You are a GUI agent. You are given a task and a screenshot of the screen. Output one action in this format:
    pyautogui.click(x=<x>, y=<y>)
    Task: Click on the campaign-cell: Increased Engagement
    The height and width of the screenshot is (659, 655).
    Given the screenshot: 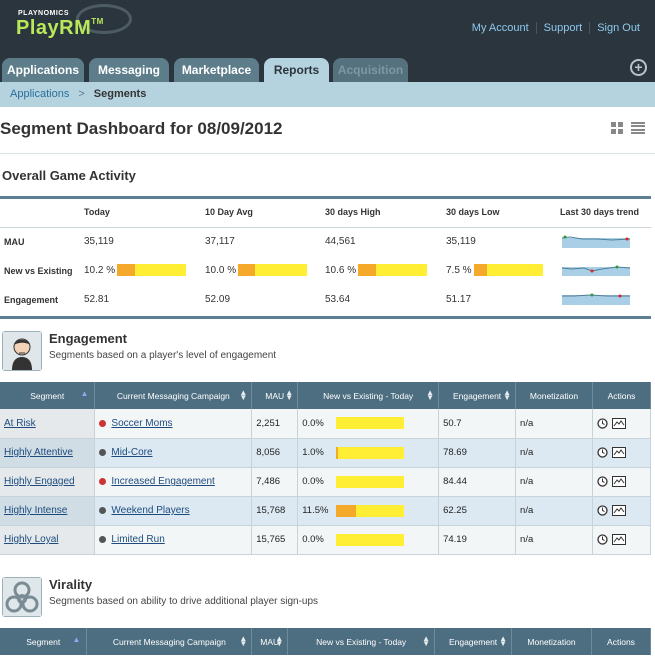 What is the action you would take?
    pyautogui.click(x=173, y=482)
    